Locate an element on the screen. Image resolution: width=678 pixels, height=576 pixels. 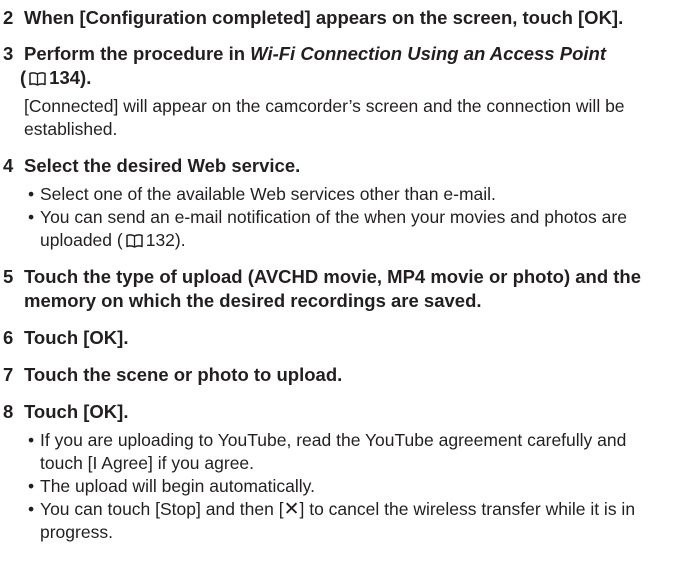
step-number: 3 is located at coordinates (8, 53).